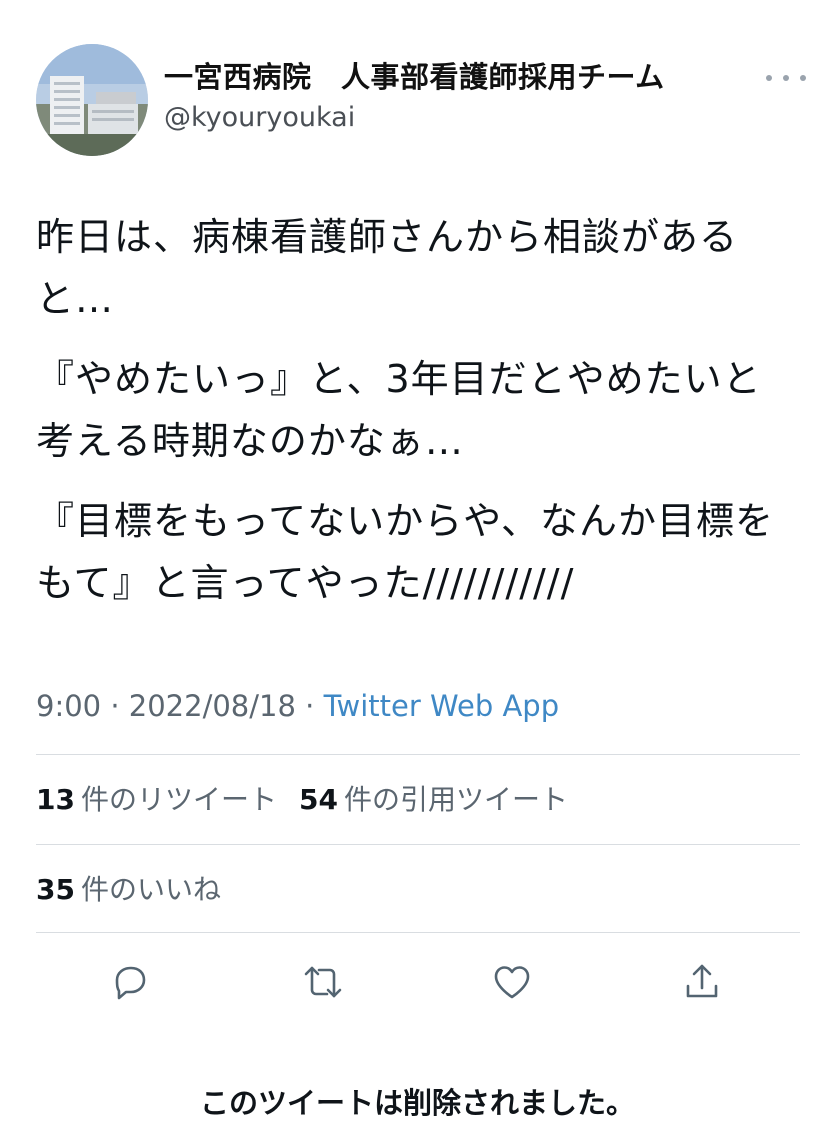  Describe the element at coordinates (405, 552) in the screenshot. I see `tweet-paragraph: 『目標をもってないからや、なんか目標をもて』と言ってやった///////////` at that location.